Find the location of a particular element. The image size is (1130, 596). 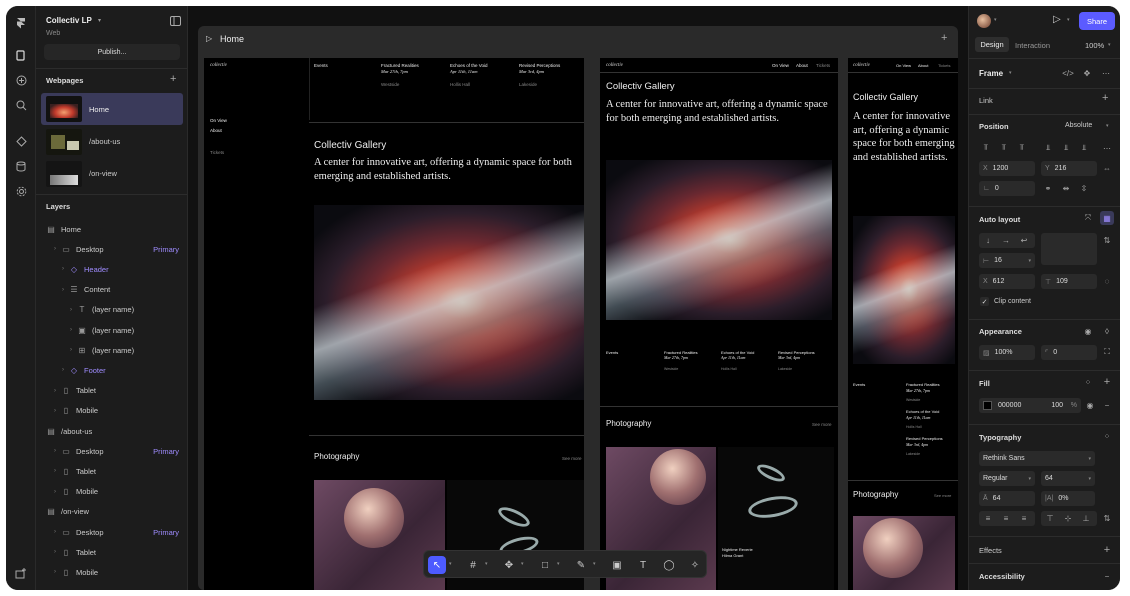

search-icon is located at coordinates (21, 105).